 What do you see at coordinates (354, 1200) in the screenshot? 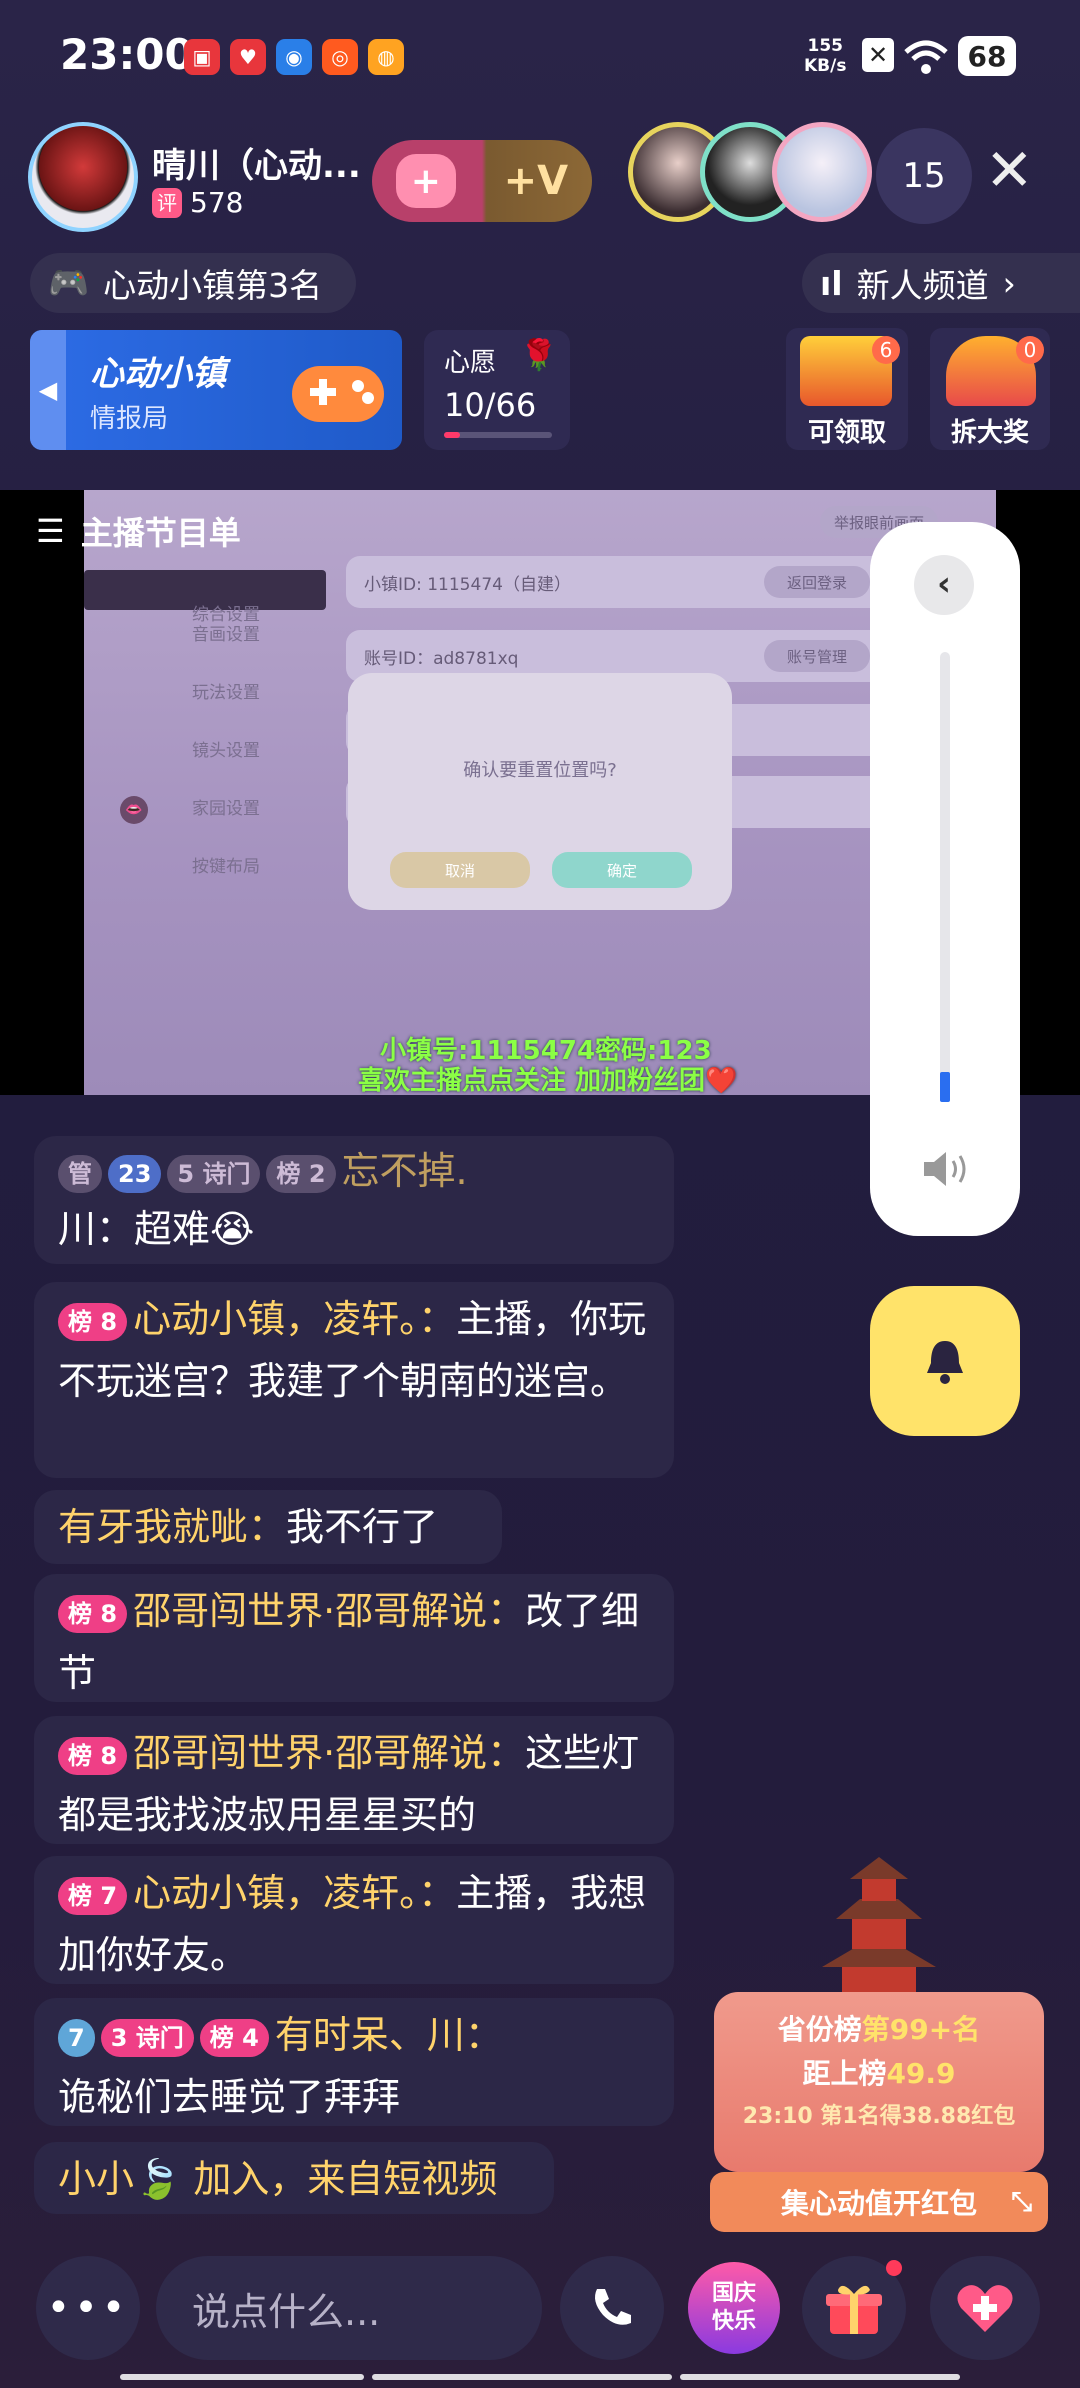
I see `chat-message: 管 23 5 诗门榜 2 忘不掉. 川：超难😭` at bounding box center [354, 1200].